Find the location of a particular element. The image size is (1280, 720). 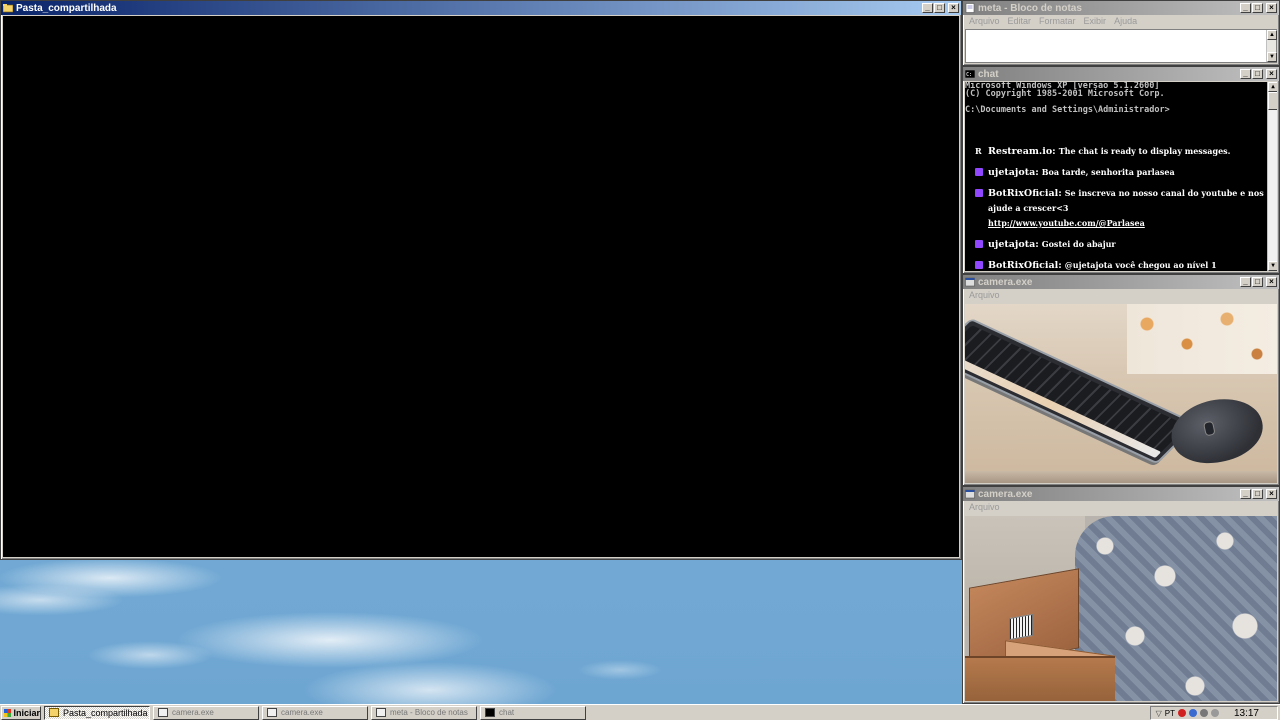

task-label: Pasta_compartilhada is located at coordinates (105, 712).